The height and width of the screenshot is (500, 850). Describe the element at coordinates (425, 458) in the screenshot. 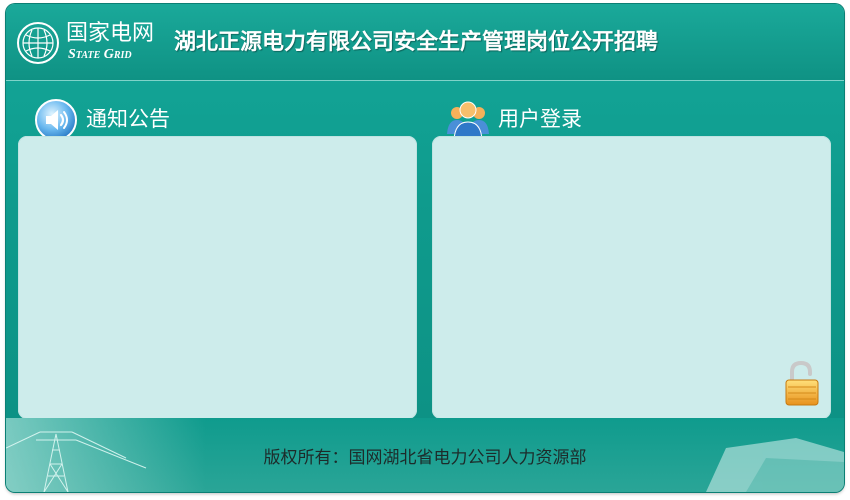

I see `copyright-text: 版权所有：国网湖北省电力公司人力资源部` at that location.